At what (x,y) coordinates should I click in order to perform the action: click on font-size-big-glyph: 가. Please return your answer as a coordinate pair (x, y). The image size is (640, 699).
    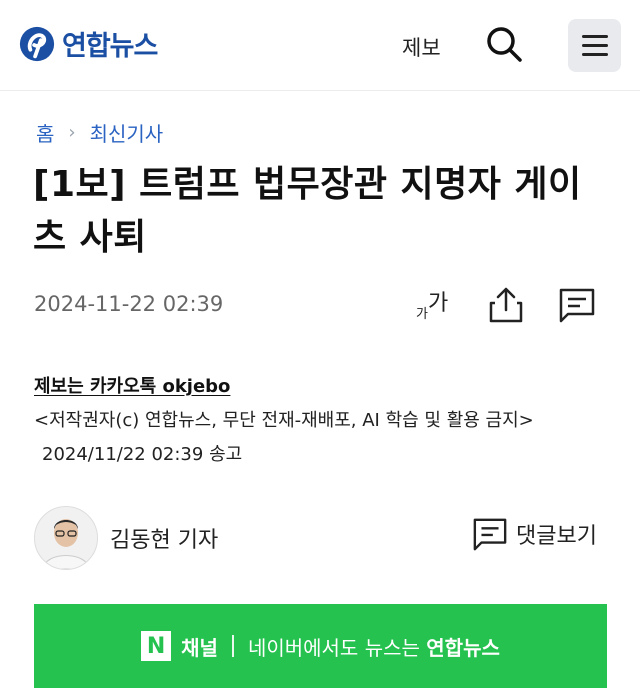
    Looking at the image, I should click on (438, 303).